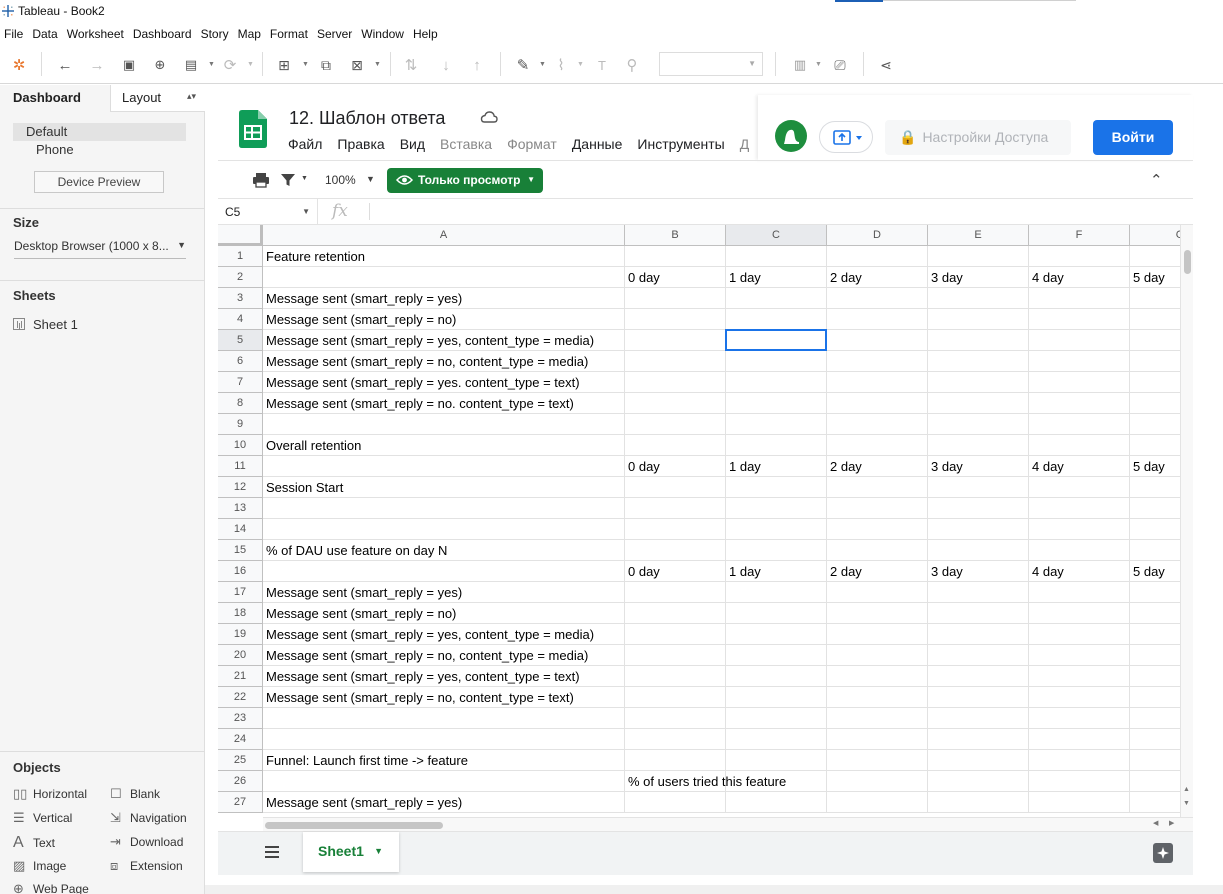  I want to click on object-web-page: ⊕ Web Page, so click(51, 887).